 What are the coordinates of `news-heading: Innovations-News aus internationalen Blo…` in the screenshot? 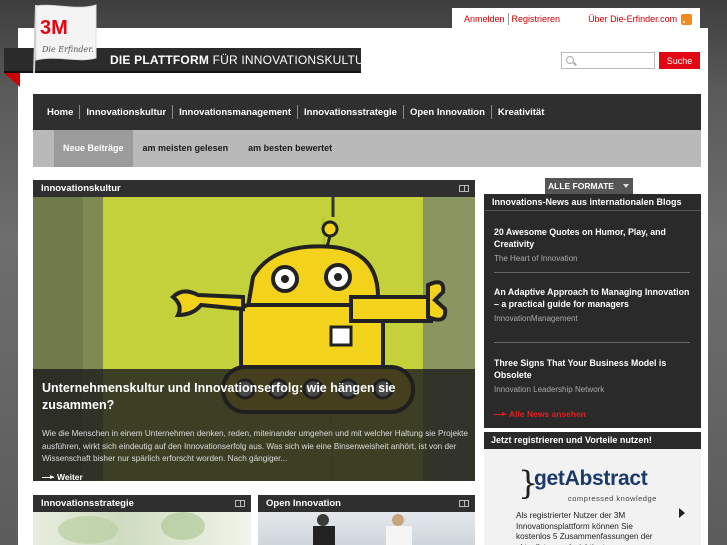 It's located at (592, 202).